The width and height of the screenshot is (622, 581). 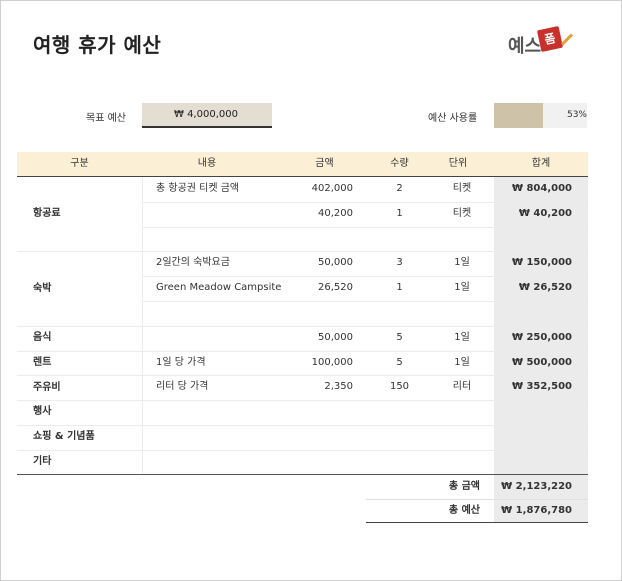 I want to click on row-total: ₩ 26,520, so click(x=545, y=287).